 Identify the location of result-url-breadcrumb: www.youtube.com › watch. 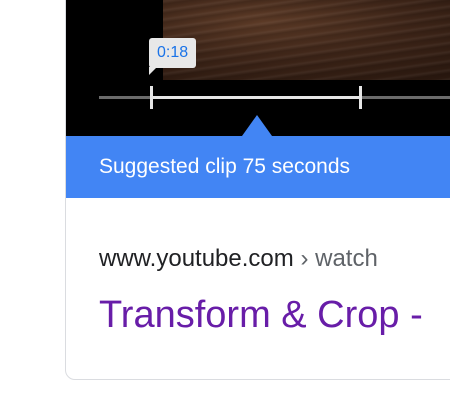
(238, 259).